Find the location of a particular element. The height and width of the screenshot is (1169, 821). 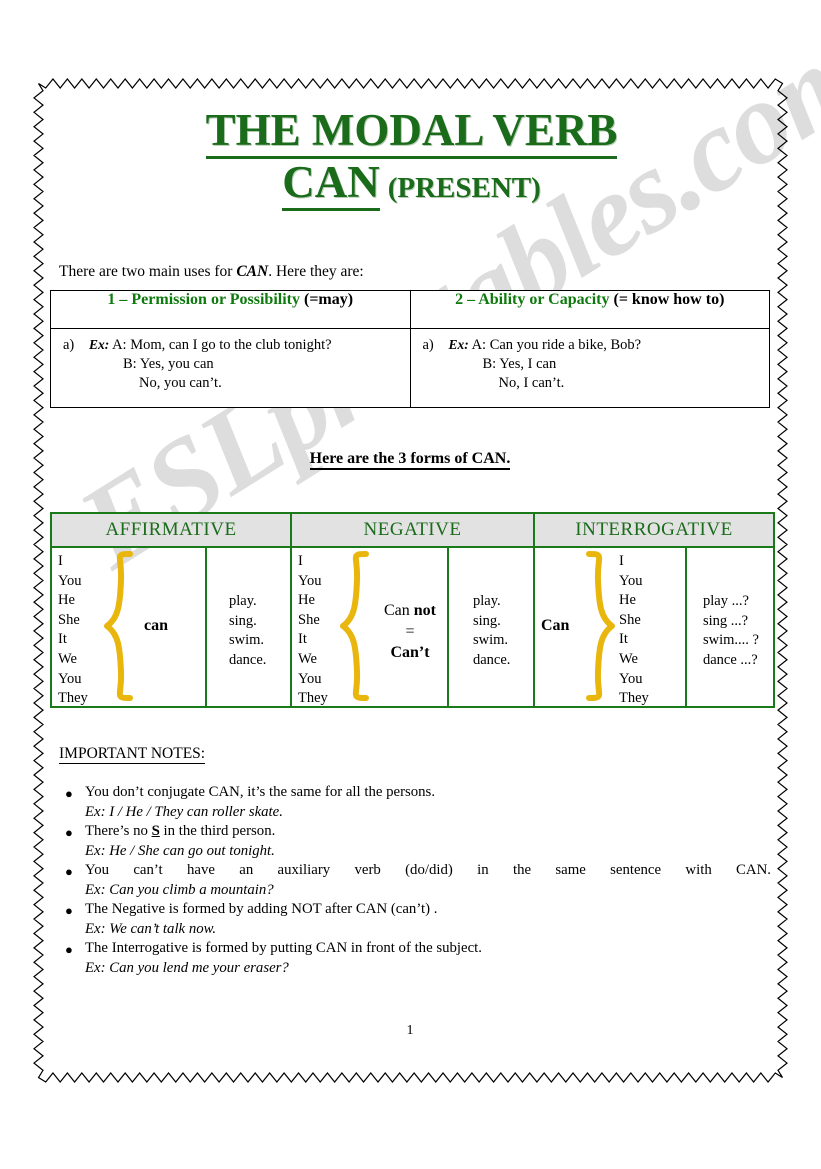

note-example-text: Ex: He / She can go out tonight. is located at coordinates (180, 850).